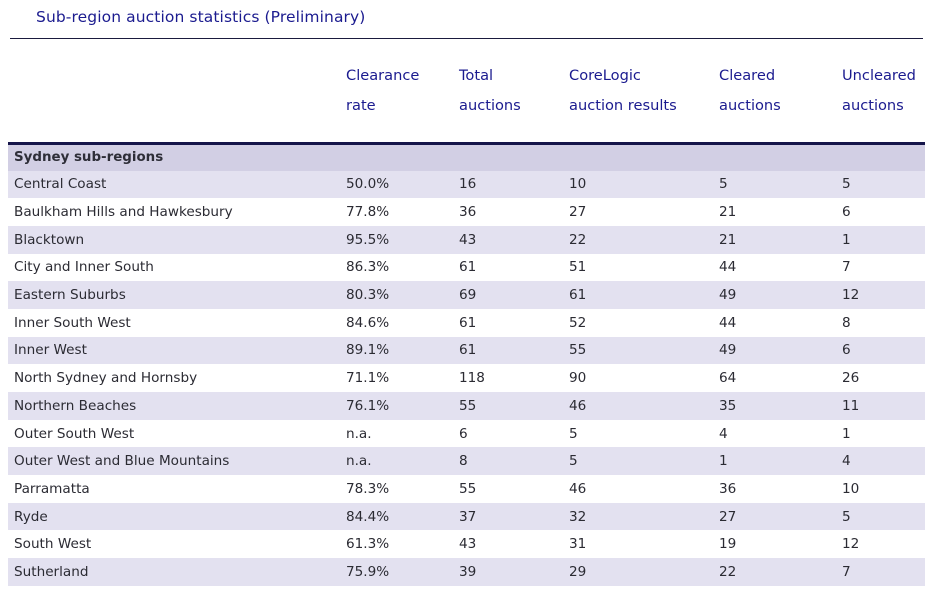 The image size is (933, 604). Describe the element at coordinates (776, 433) in the screenshot. I see `cell-cleared: 4` at that location.